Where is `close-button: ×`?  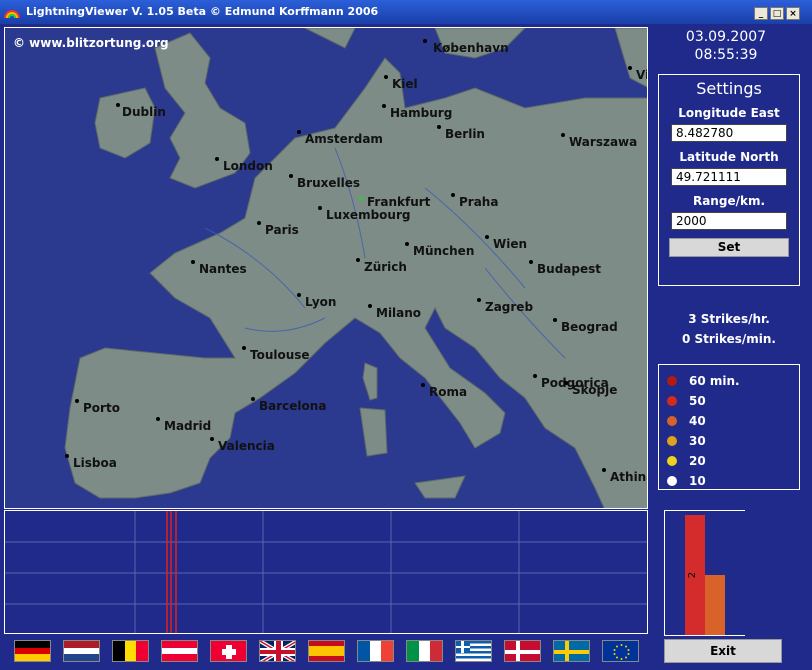
close-button: × is located at coordinates (793, 13).